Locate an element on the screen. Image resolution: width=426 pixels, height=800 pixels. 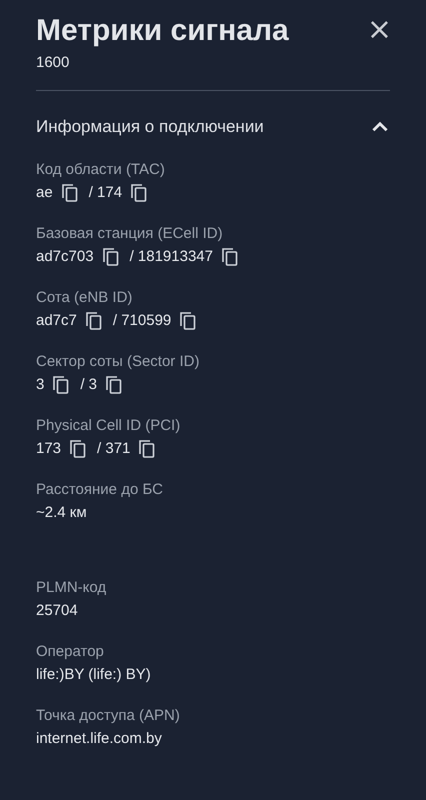
field-value: 173 is located at coordinates (49, 449).